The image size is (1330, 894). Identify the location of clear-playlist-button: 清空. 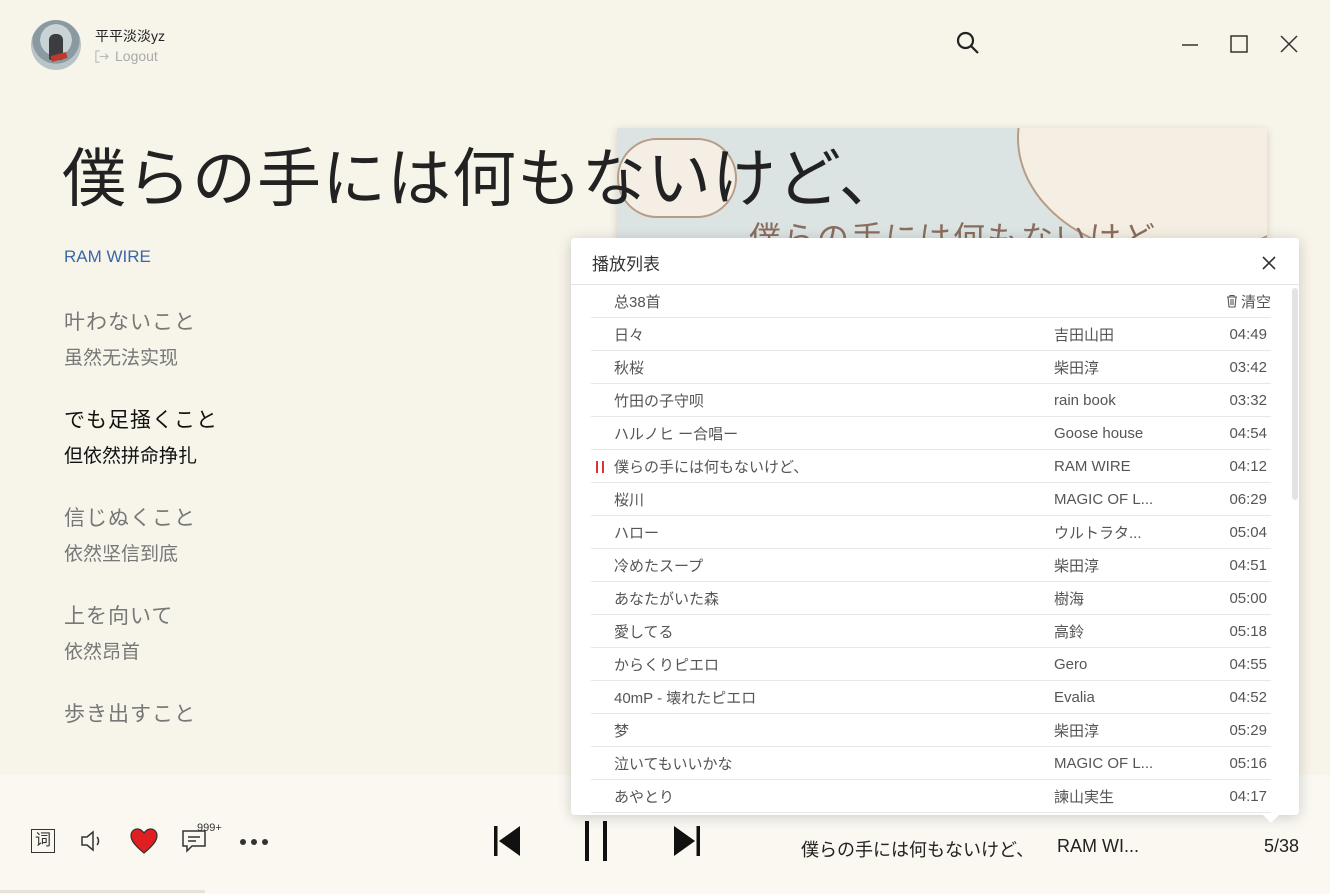
(1248, 301).